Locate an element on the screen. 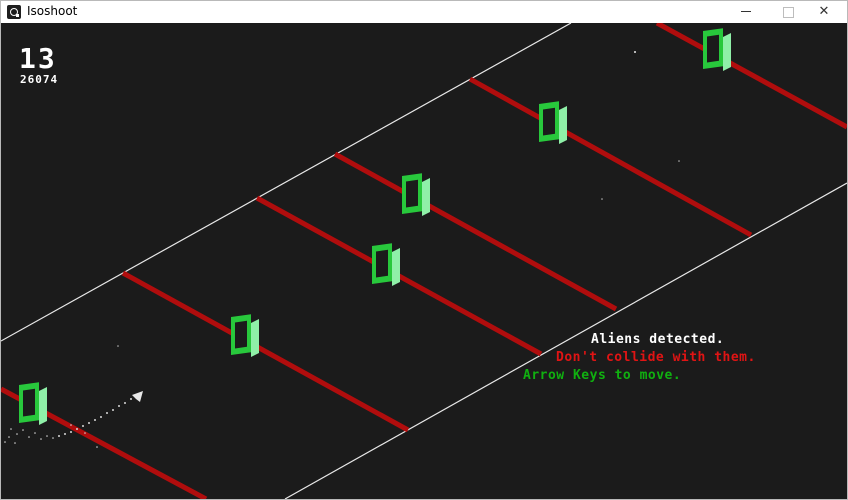 The image size is (848, 500). message-aliens-detected: Aliens detected. is located at coordinates (658, 339).